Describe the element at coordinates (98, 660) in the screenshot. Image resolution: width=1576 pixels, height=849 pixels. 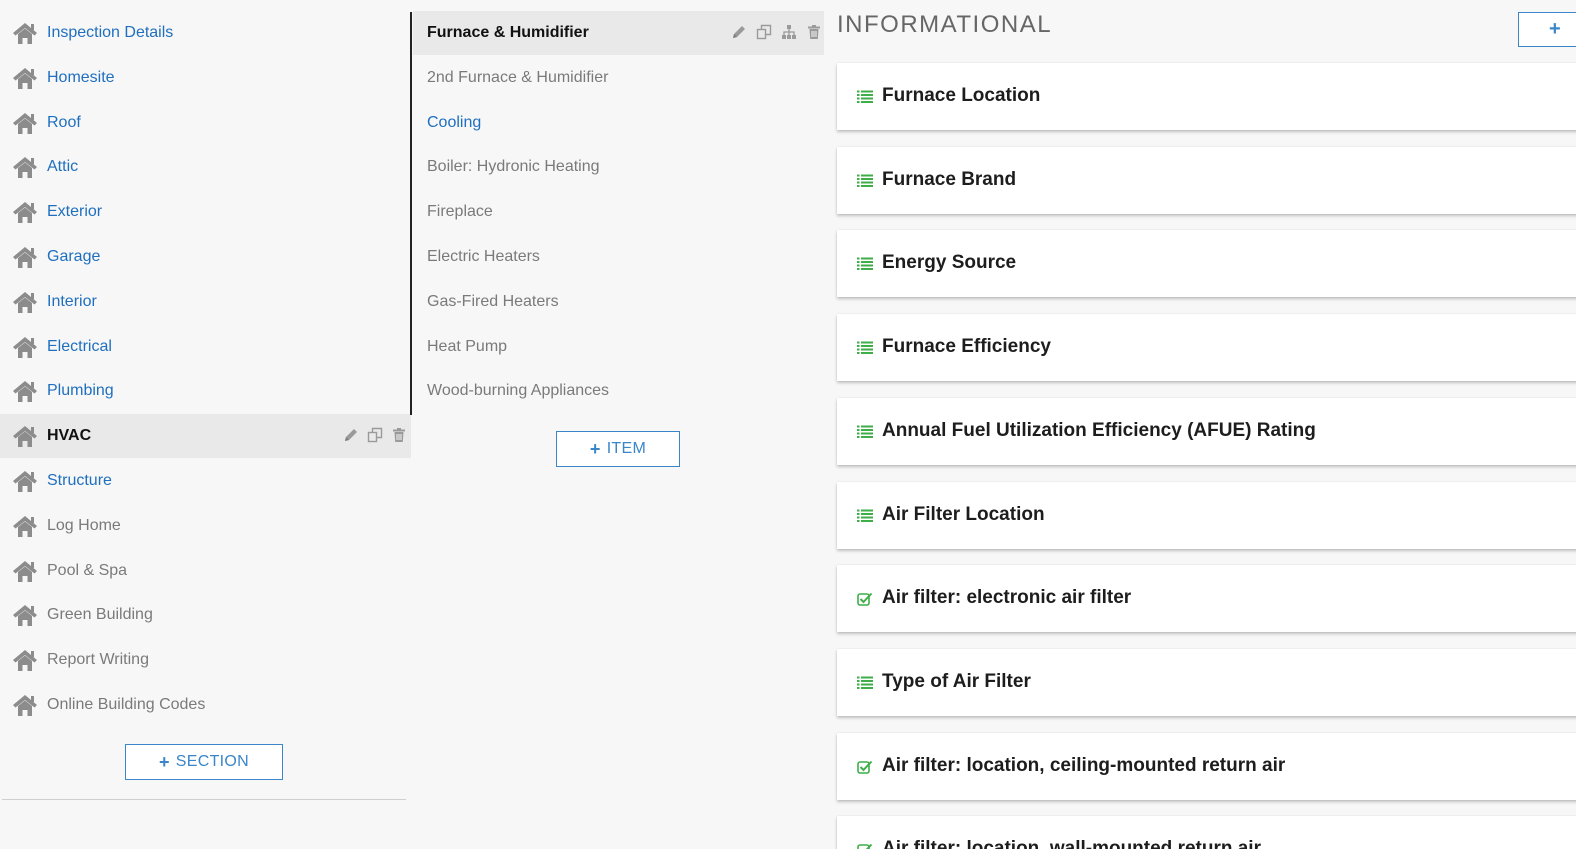
I see `sidebar-item-label: Report Writing` at that location.